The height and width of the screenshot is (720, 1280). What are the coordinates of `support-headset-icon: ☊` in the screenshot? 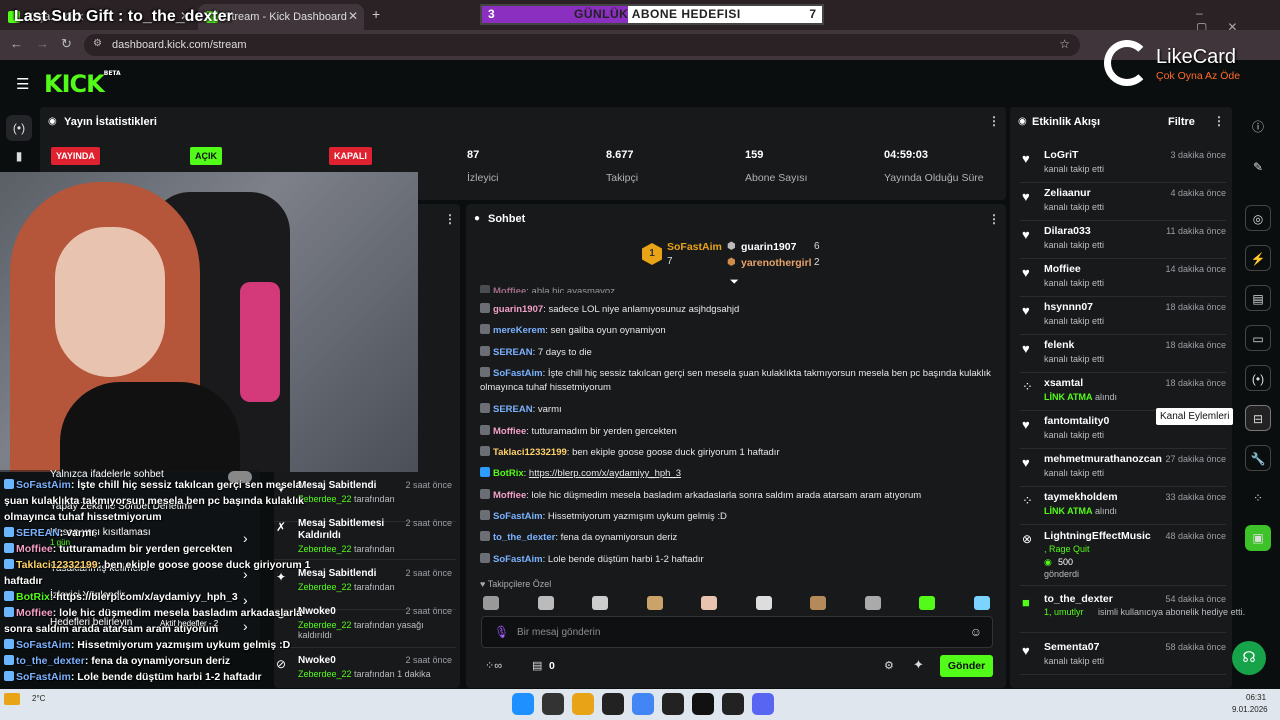 It's located at (1249, 658).